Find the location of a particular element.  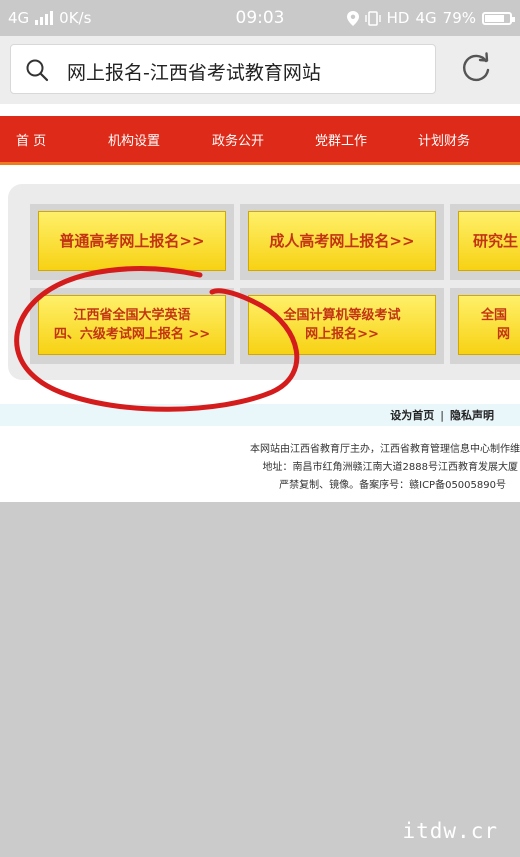

address-bar: 网上报名-江西省考试教育网站 is located at coordinates (223, 69).